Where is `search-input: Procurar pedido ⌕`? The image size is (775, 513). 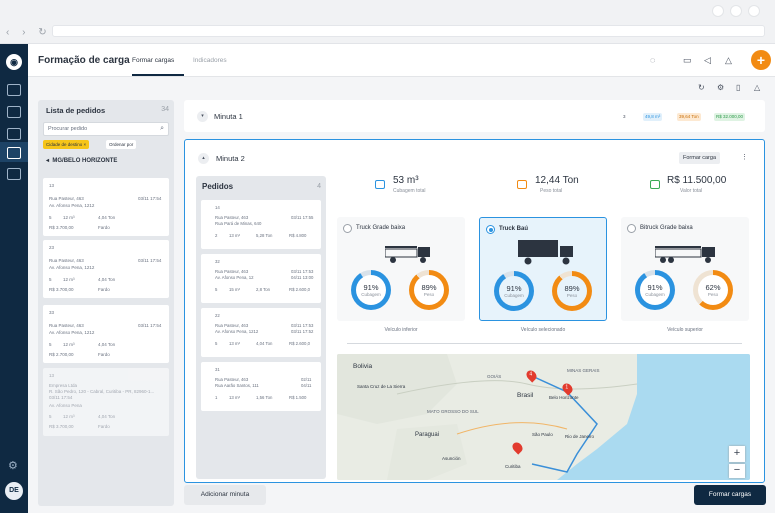
search-input: Procurar pedido ⌕ is located at coordinates (106, 129).